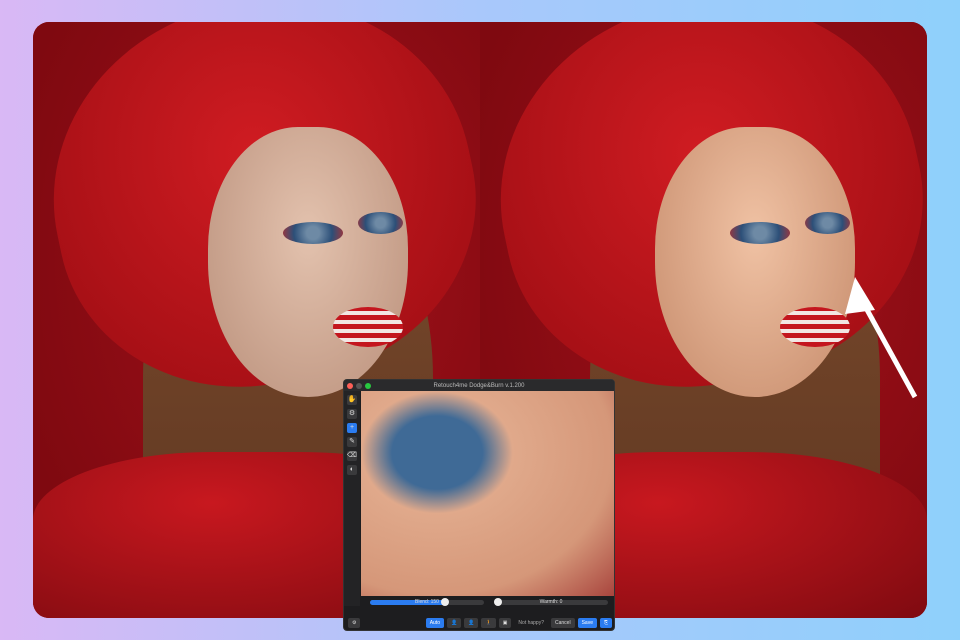 Image resolution: width=960 pixels, height=640 pixels. I want to click on warmth-label: Warmth: 0, so click(551, 601).